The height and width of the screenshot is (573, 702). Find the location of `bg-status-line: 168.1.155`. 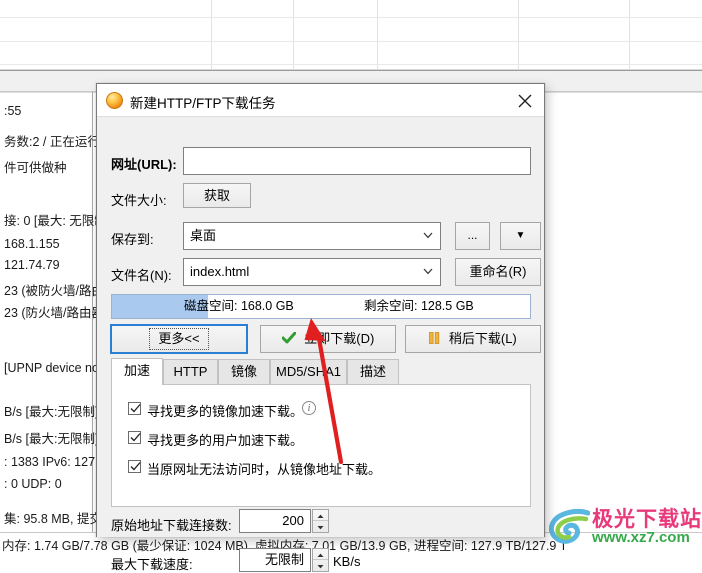

bg-status-line: 168.1.155 is located at coordinates (32, 244).